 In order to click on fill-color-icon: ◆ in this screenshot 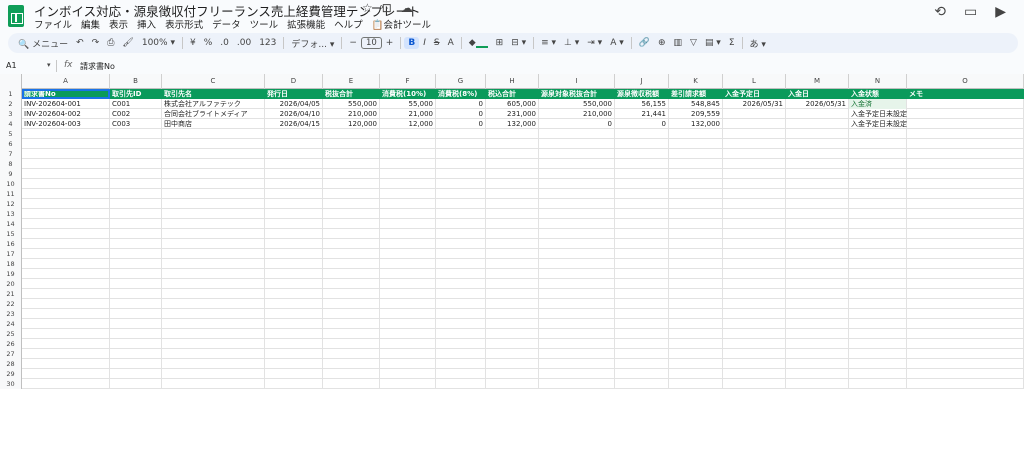, I will do `click(478, 43)`.